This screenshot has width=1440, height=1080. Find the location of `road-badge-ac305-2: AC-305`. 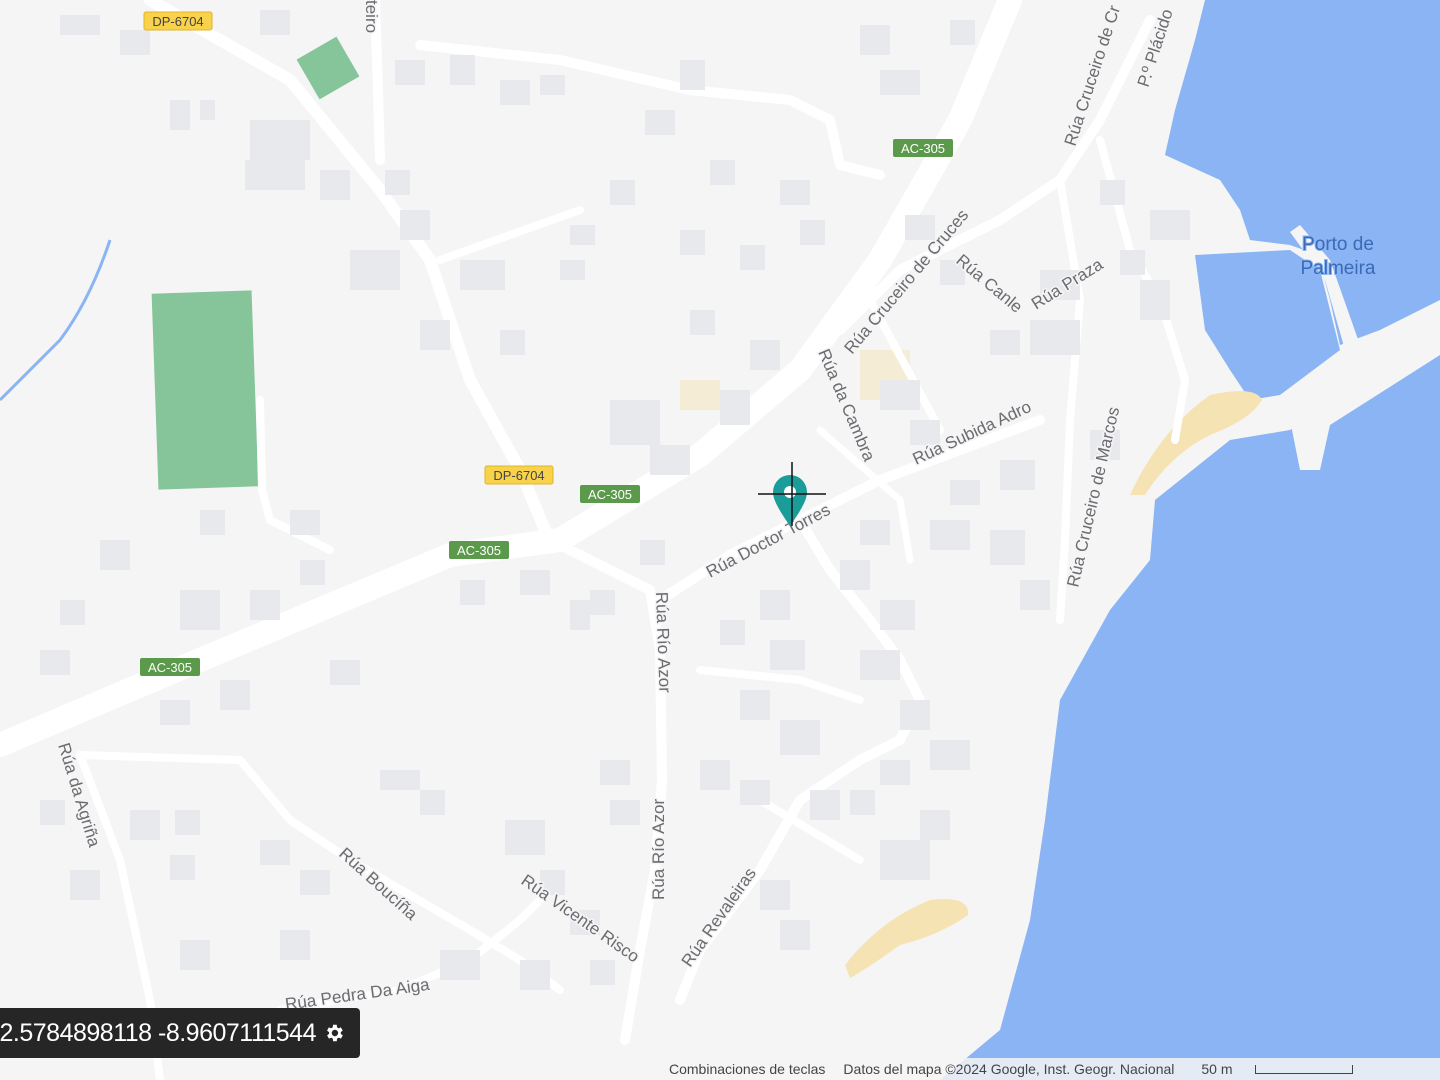

road-badge-ac305-2: AC-305 is located at coordinates (610, 494).